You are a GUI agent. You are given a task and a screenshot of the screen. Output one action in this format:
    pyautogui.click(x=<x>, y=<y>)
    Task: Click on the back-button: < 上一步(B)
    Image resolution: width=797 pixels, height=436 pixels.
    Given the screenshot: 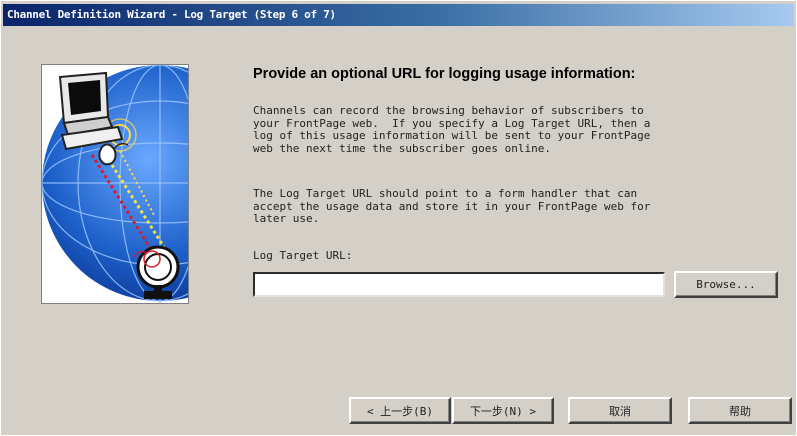 What is the action you would take?
    pyautogui.click(x=400, y=410)
    